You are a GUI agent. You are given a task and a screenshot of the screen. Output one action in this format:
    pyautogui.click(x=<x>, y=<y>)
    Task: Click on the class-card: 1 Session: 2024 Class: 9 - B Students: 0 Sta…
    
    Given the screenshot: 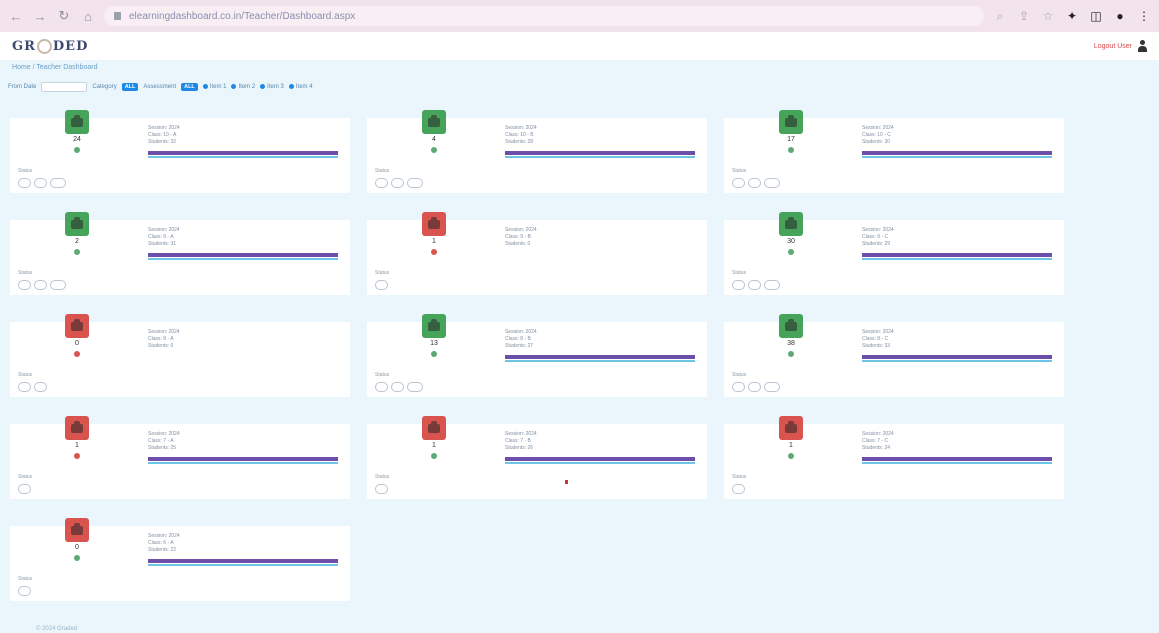 What is the action you would take?
    pyautogui.click(x=537, y=253)
    